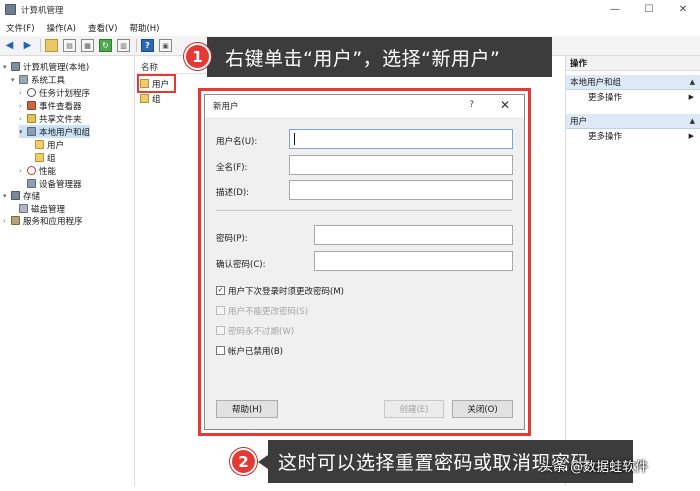 This screenshot has height=491, width=700. I want to click on dialog-help-icon: ?, so click(471, 105).